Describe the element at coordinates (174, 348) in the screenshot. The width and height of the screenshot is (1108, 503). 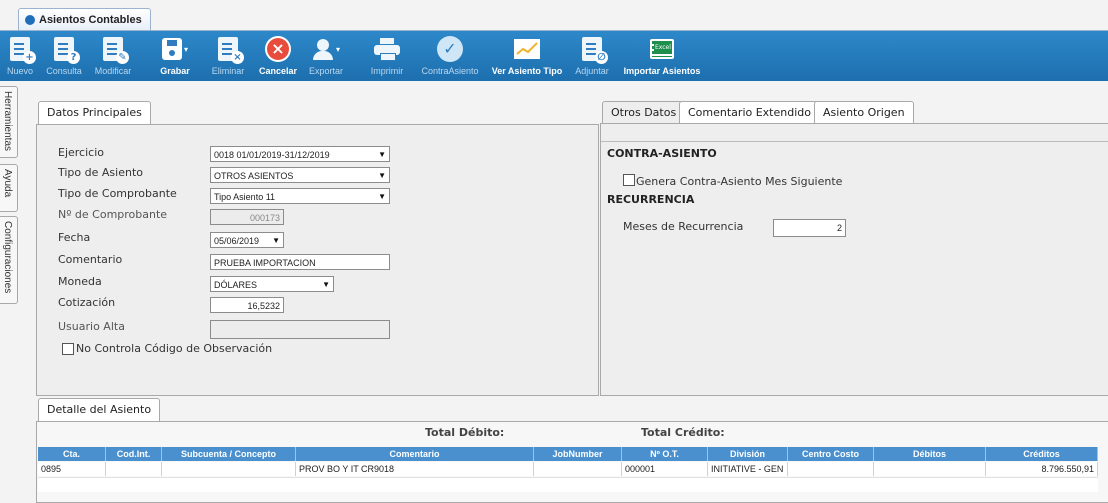
I see `no-controla-label: No Controla Código de Observación` at that location.